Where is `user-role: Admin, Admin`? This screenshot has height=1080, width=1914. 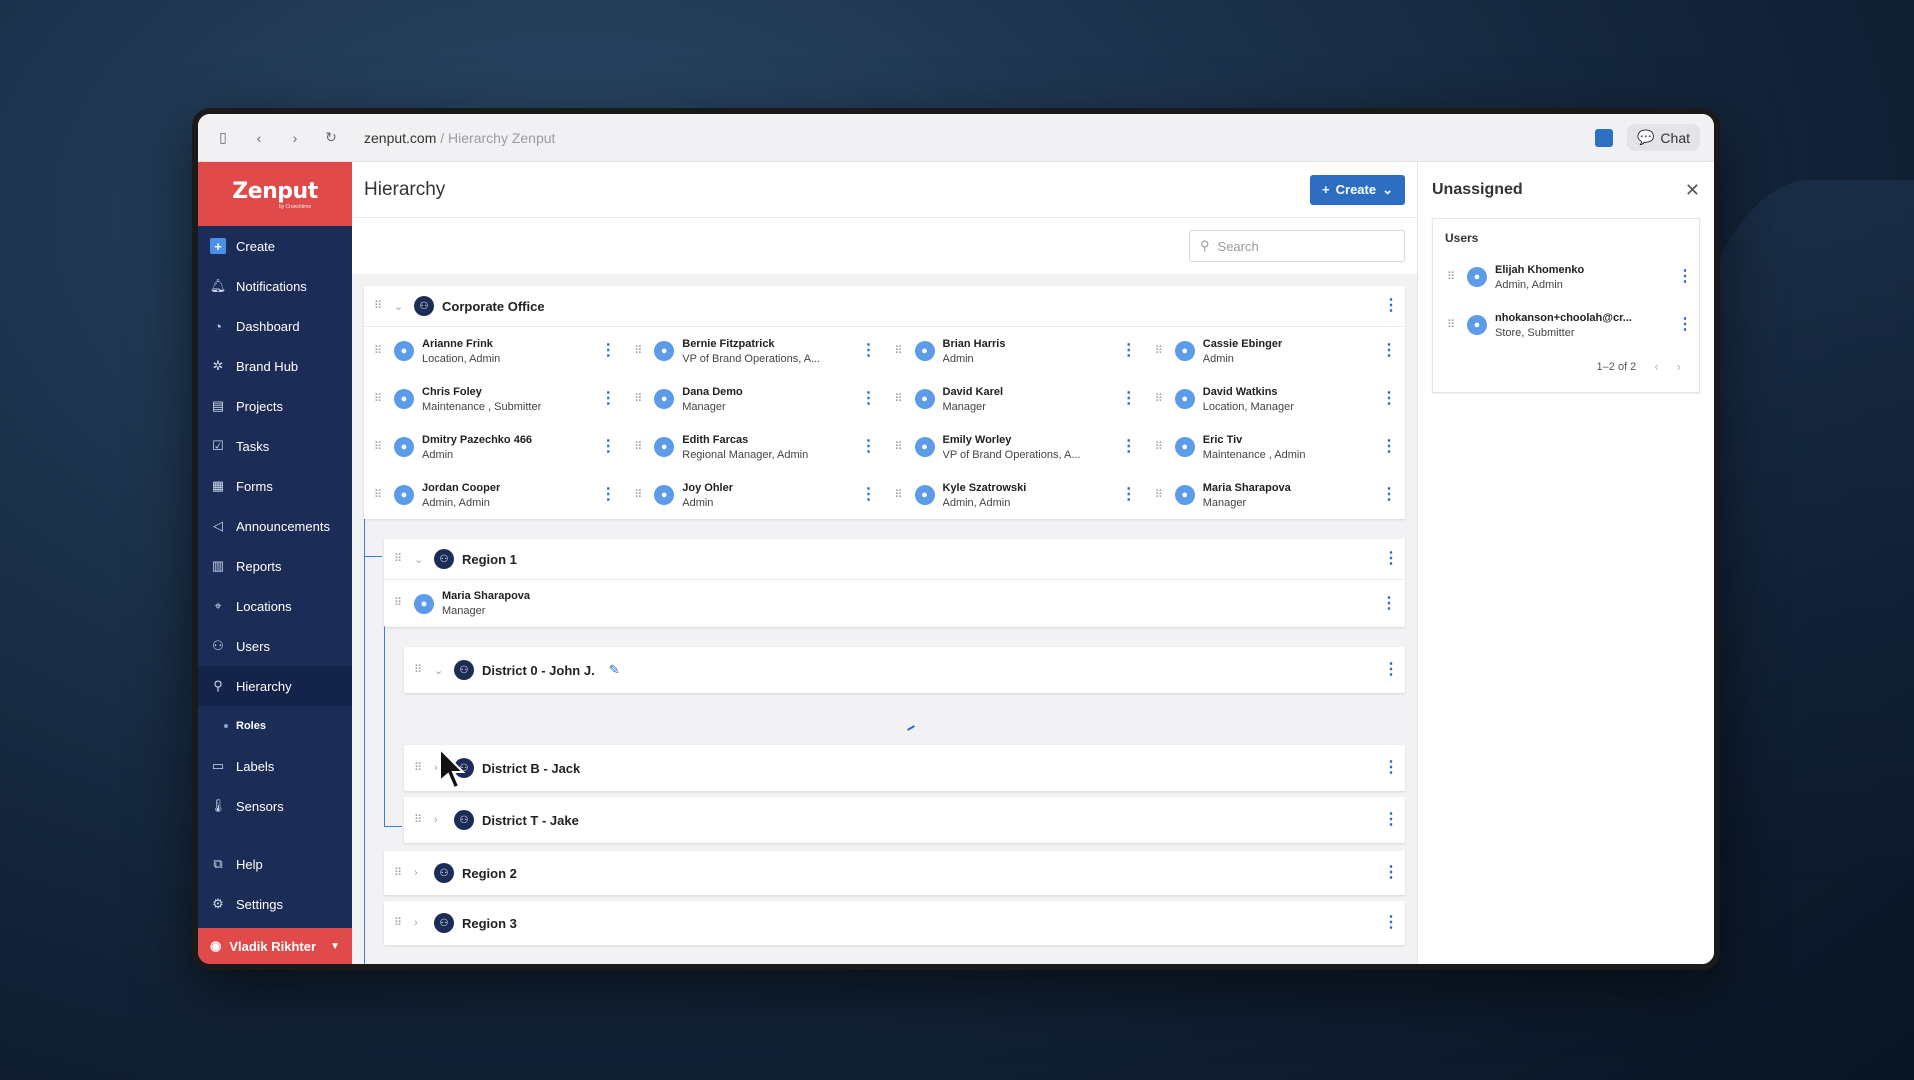 user-role: Admin, Admin is located at coordinates (976, 502).